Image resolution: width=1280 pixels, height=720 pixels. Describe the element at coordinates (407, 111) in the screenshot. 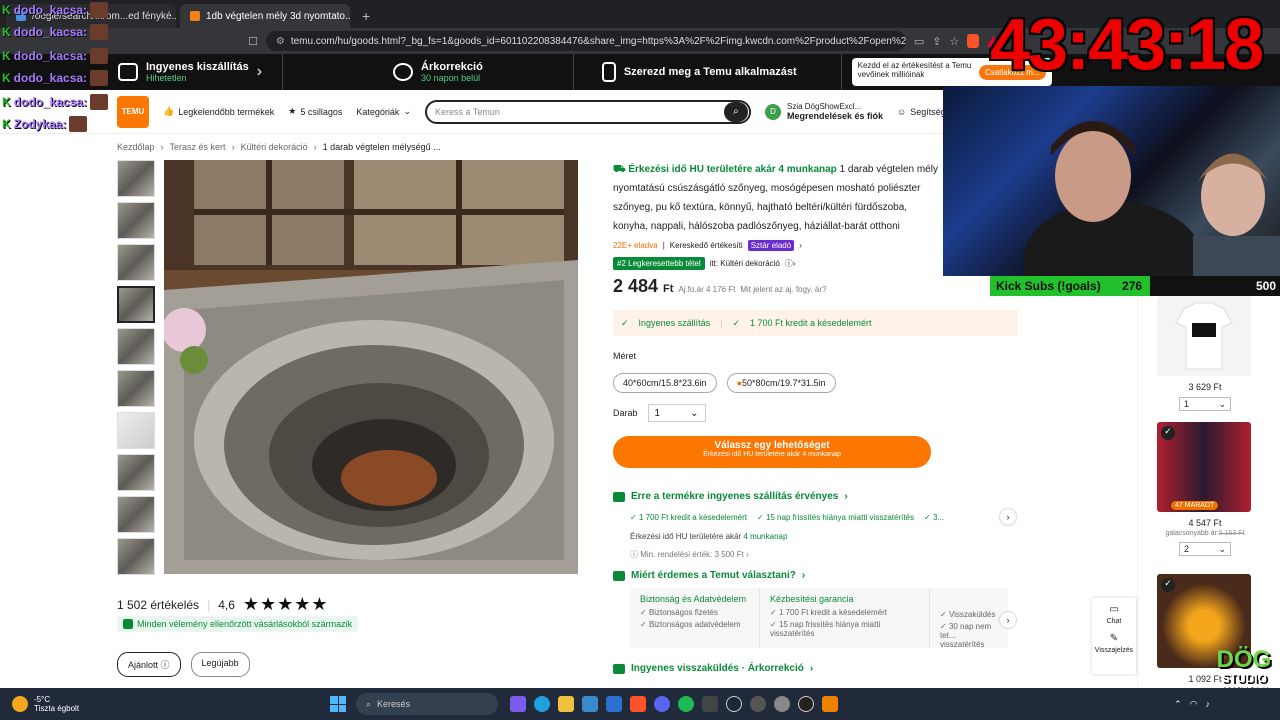

I see `chevron-down-icon: ⌄` at that location.